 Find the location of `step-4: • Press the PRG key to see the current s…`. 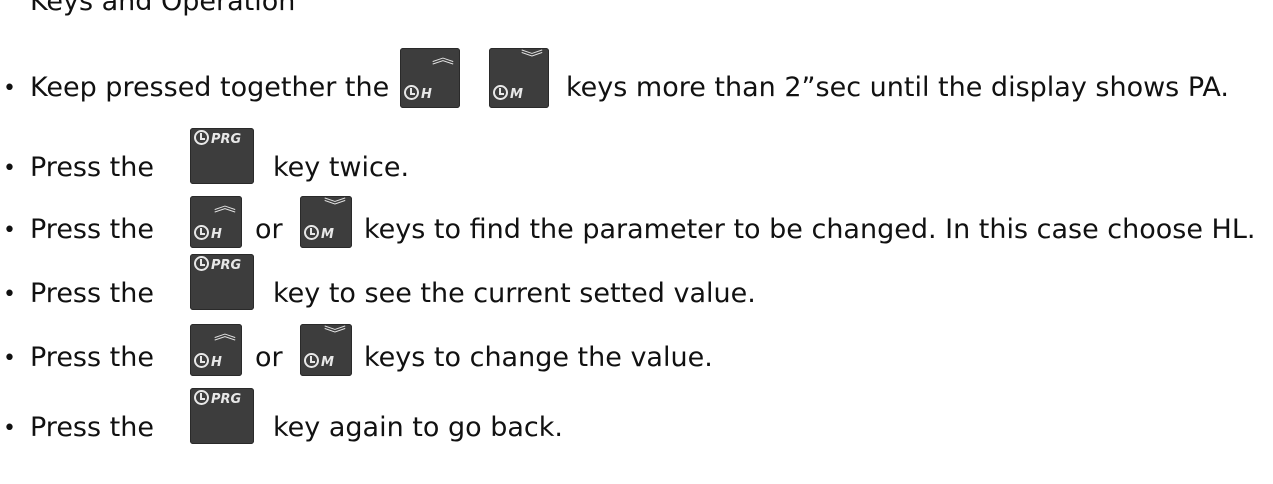

step-4: • Press the PRG key to see the current s… is located at coordinates (636, 284).